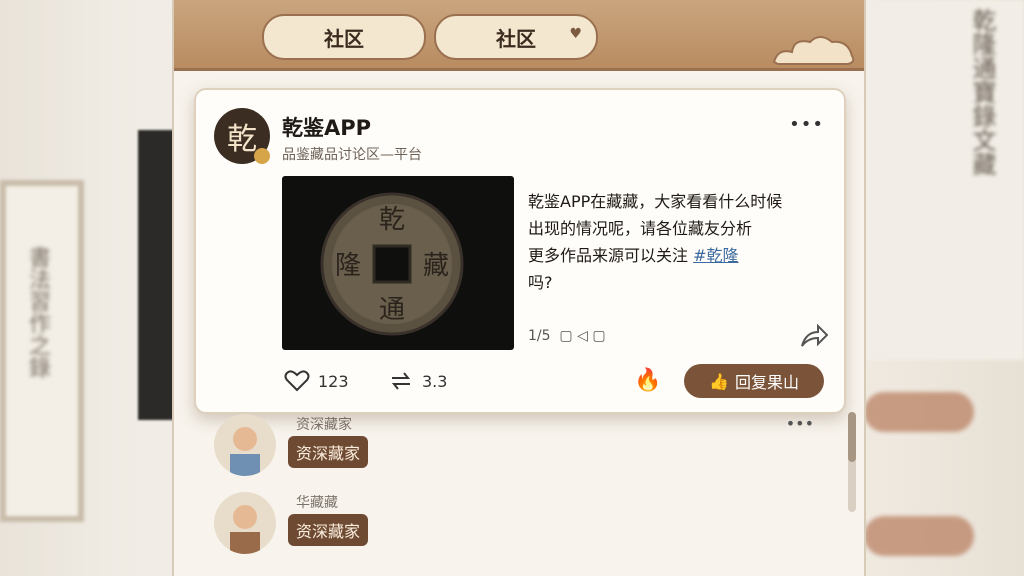 The image size is (1024, 576). I want to click on top-bar: 社区 社区 ♥, so click(519, 35).